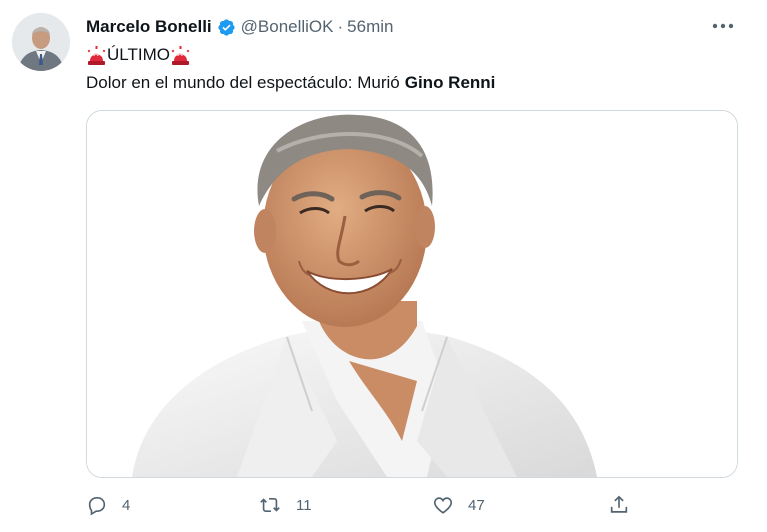  I want to click on tweet-timestamp: 56min, so click(370, 27).